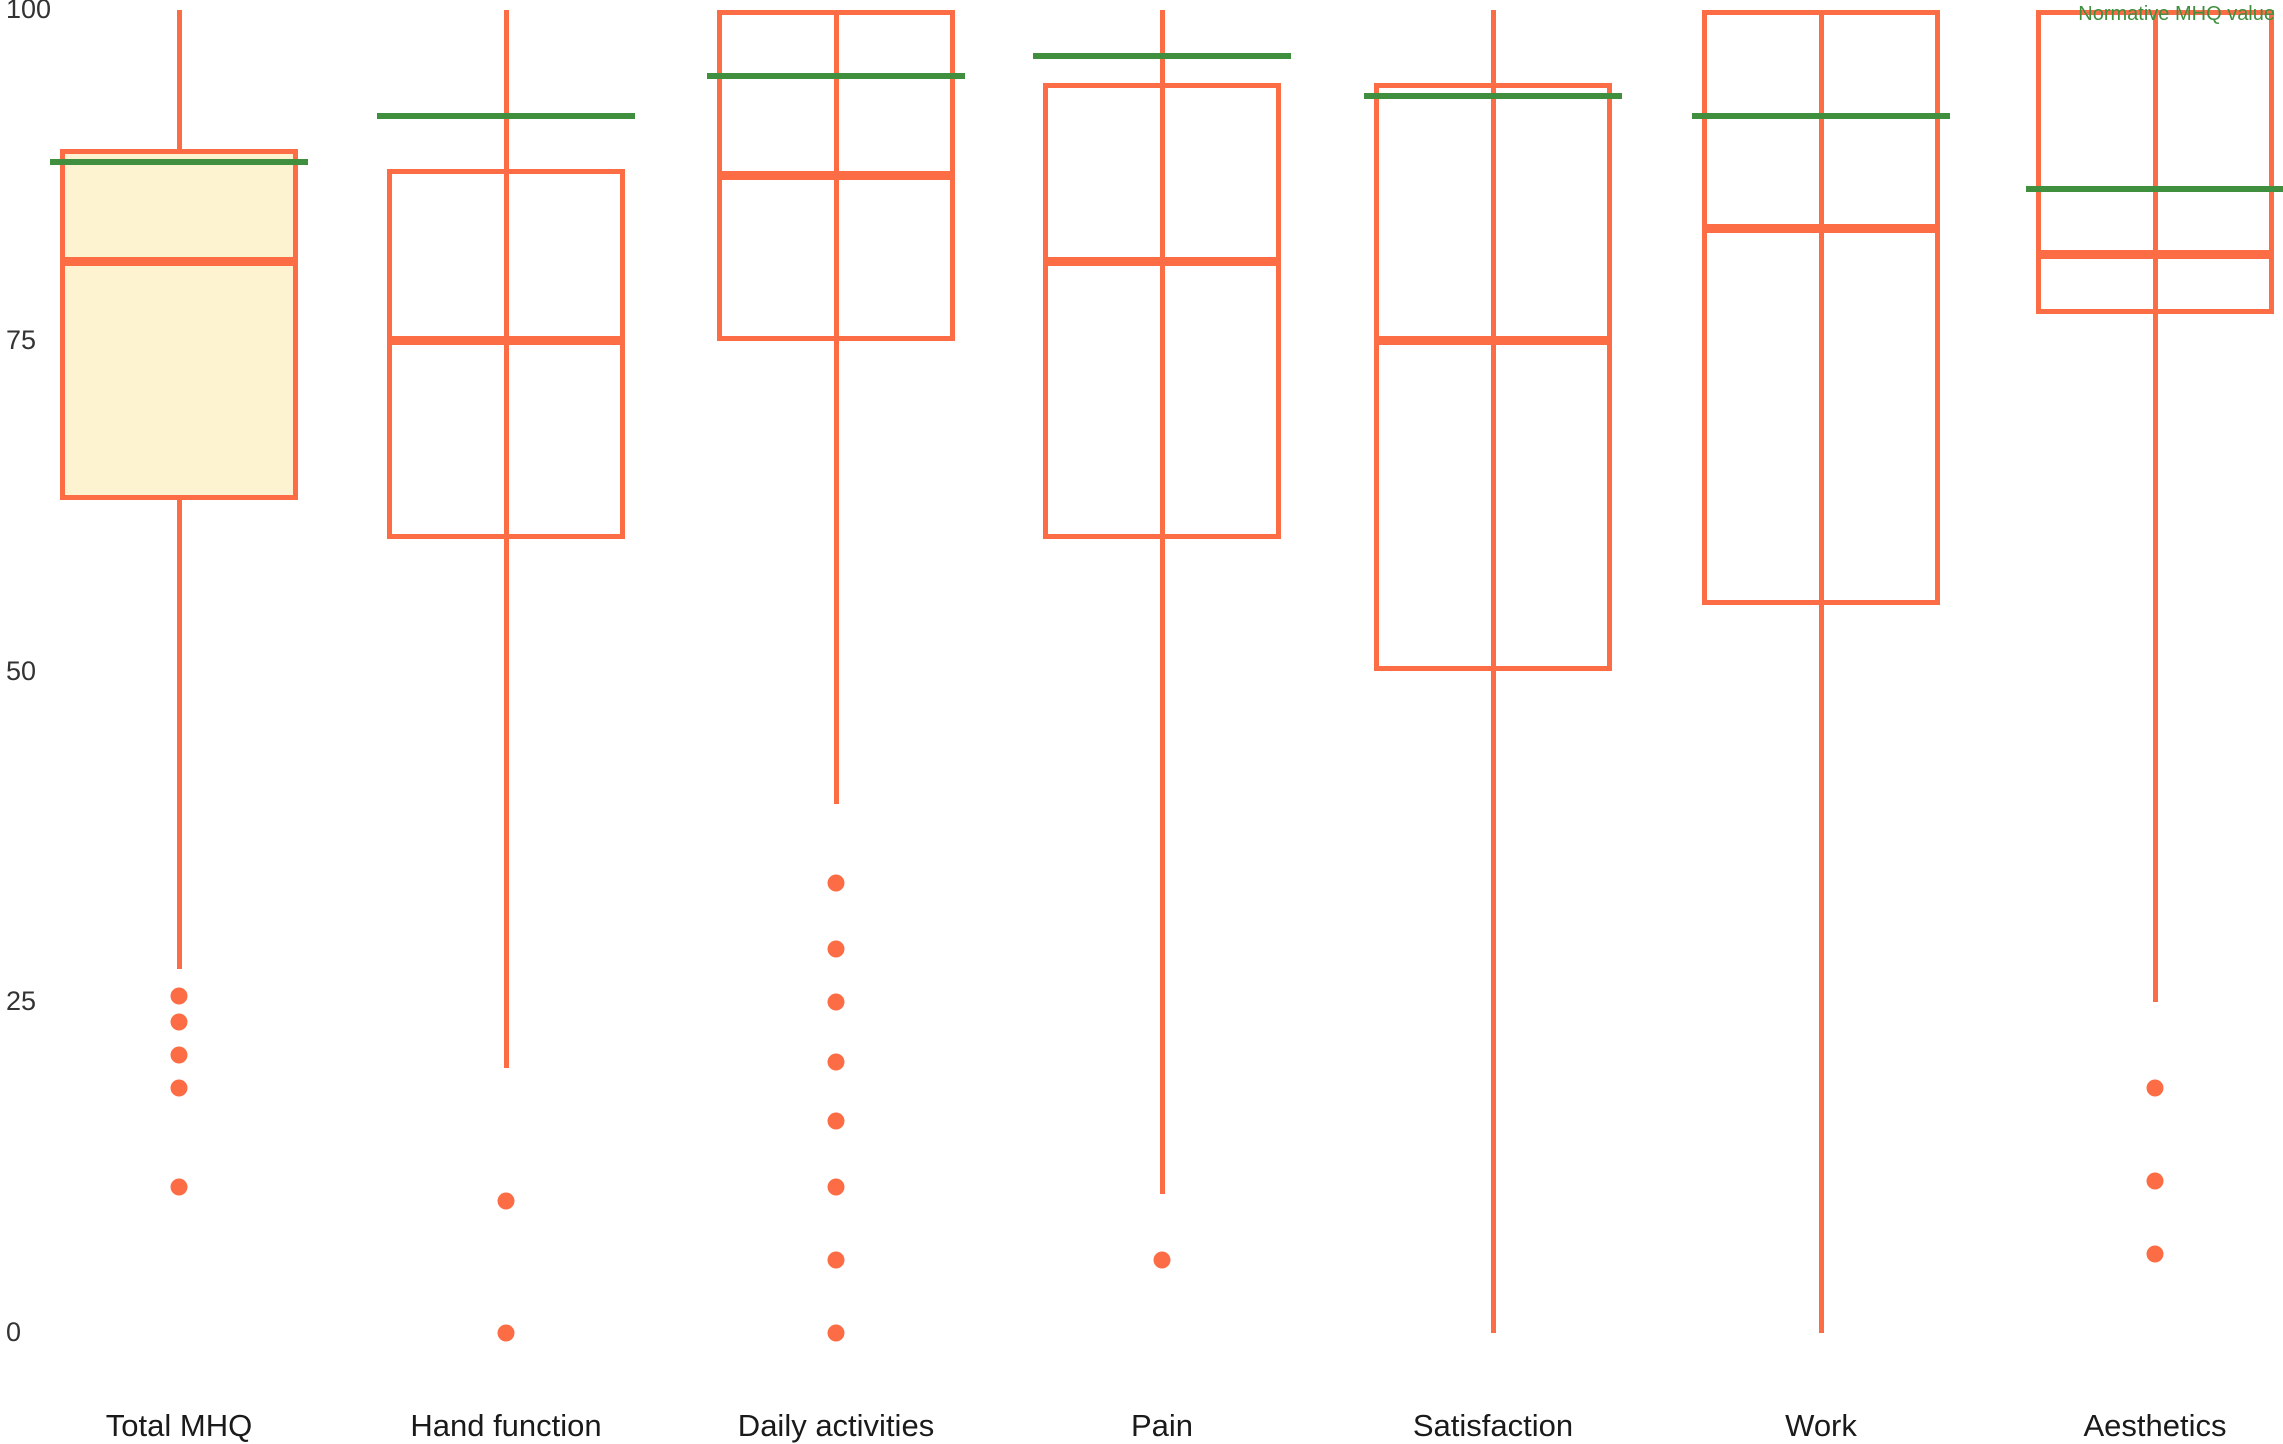  I want to click on x-axis-tick-label: Daily activities, so click(836, 1425).